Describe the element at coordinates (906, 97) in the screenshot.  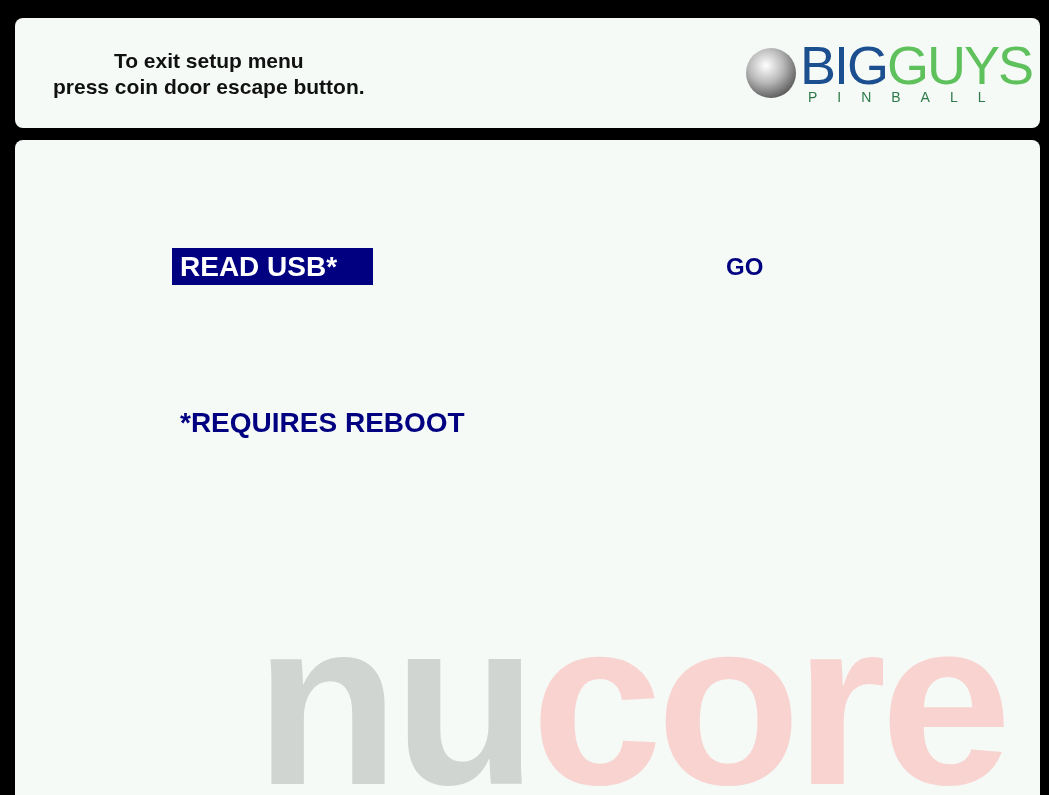
I see `logo-subtitle: PINBALL` at that location.